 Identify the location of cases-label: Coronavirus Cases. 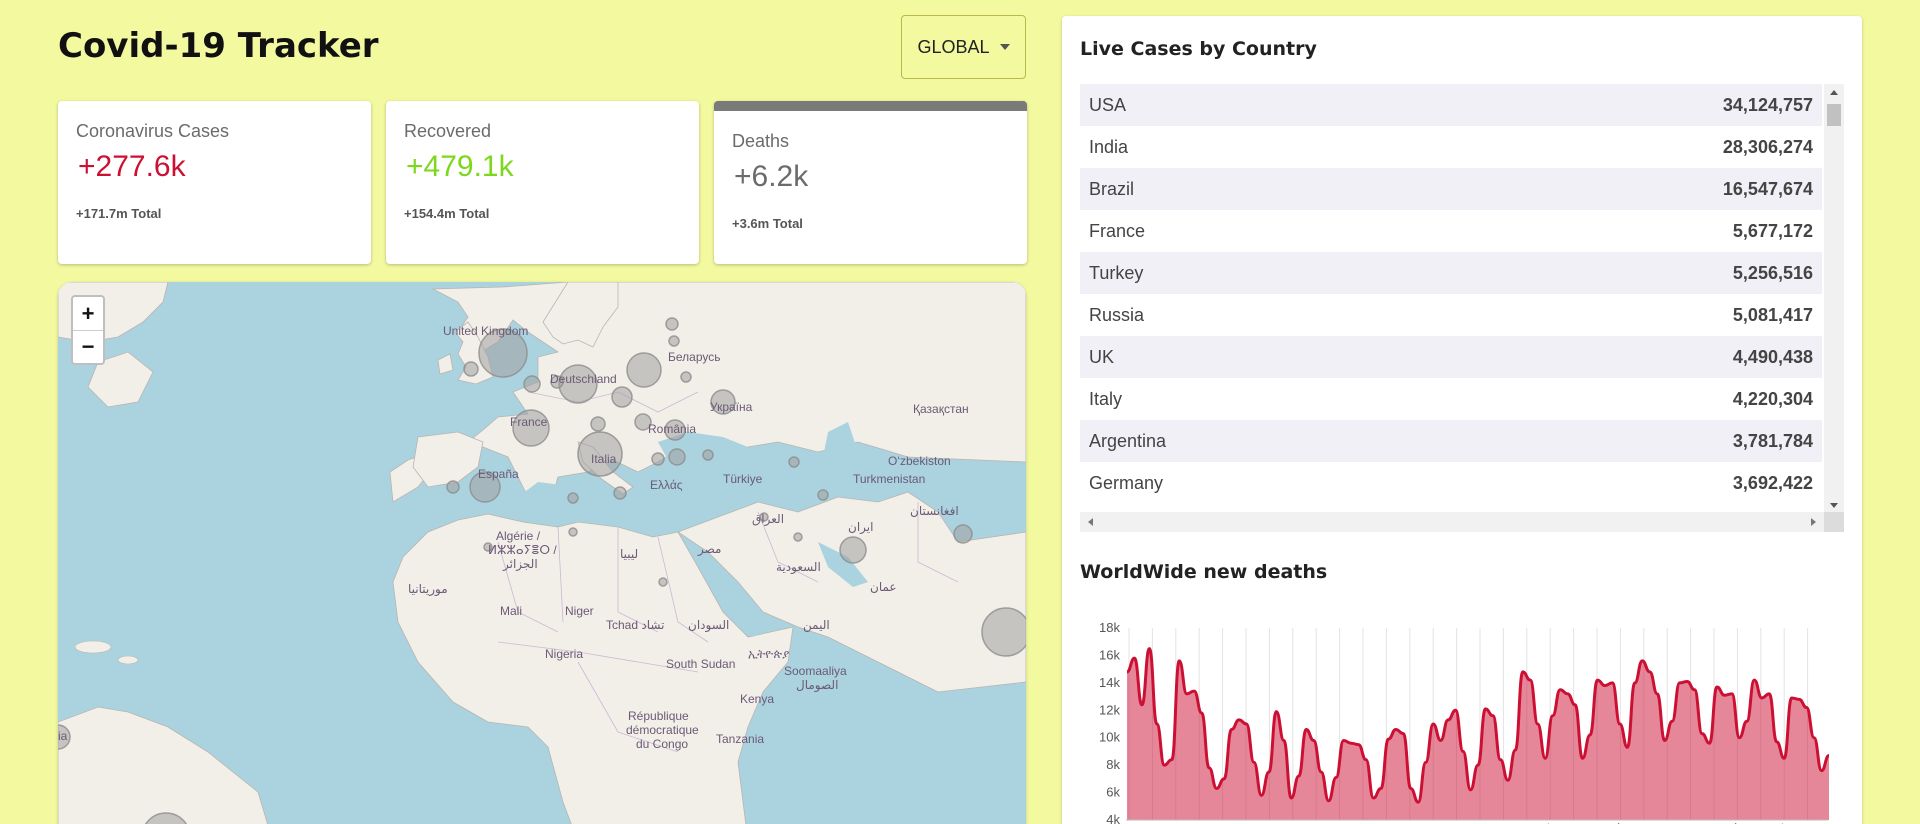
(153, 131).